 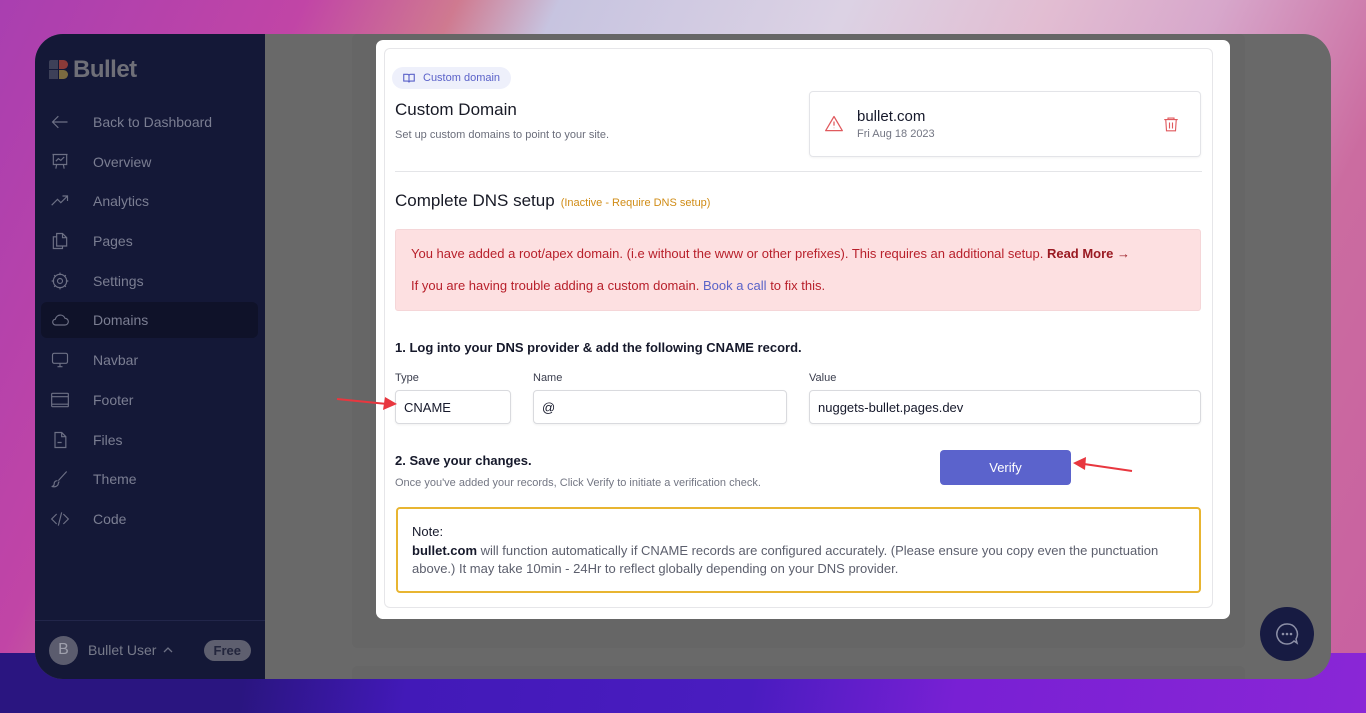 What do you see at coordinates (823, 378) in the screenshot?
I see `value-label: Value` at bounding box center [823, 378].